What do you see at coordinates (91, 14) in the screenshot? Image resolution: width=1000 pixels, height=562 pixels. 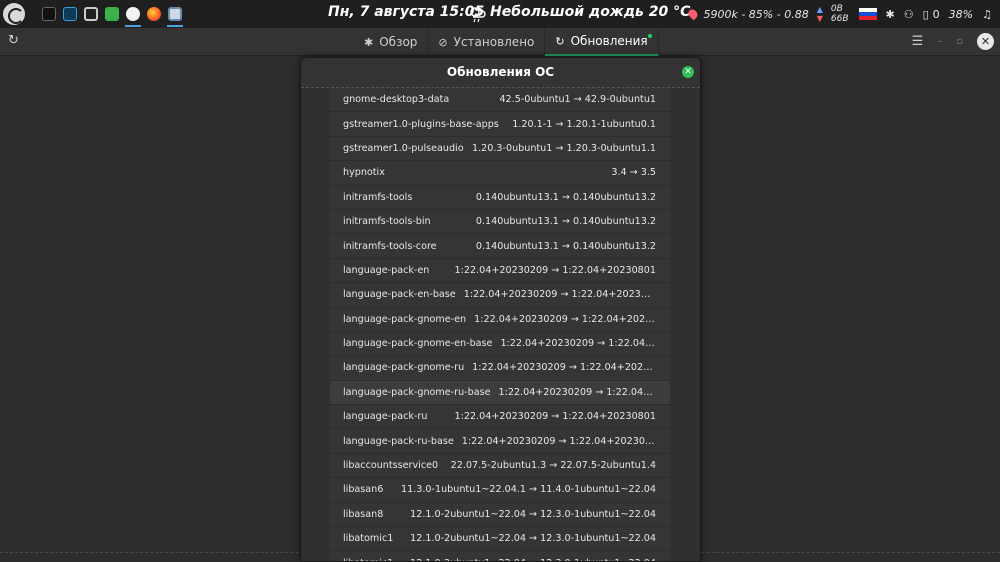 I see `screenshot-app-icon` at bounding box center [91, 14].